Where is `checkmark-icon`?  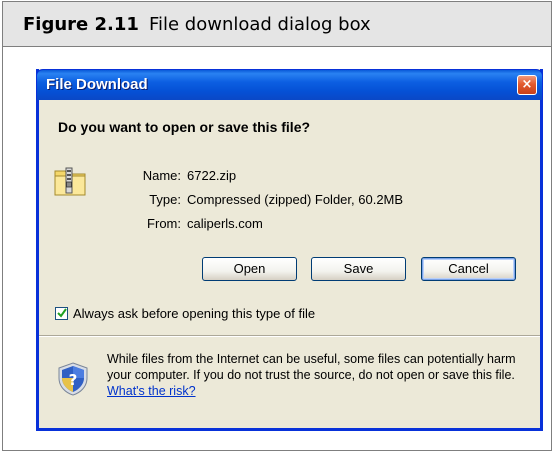 checkmark-icon is located at coordinates (62, 313).